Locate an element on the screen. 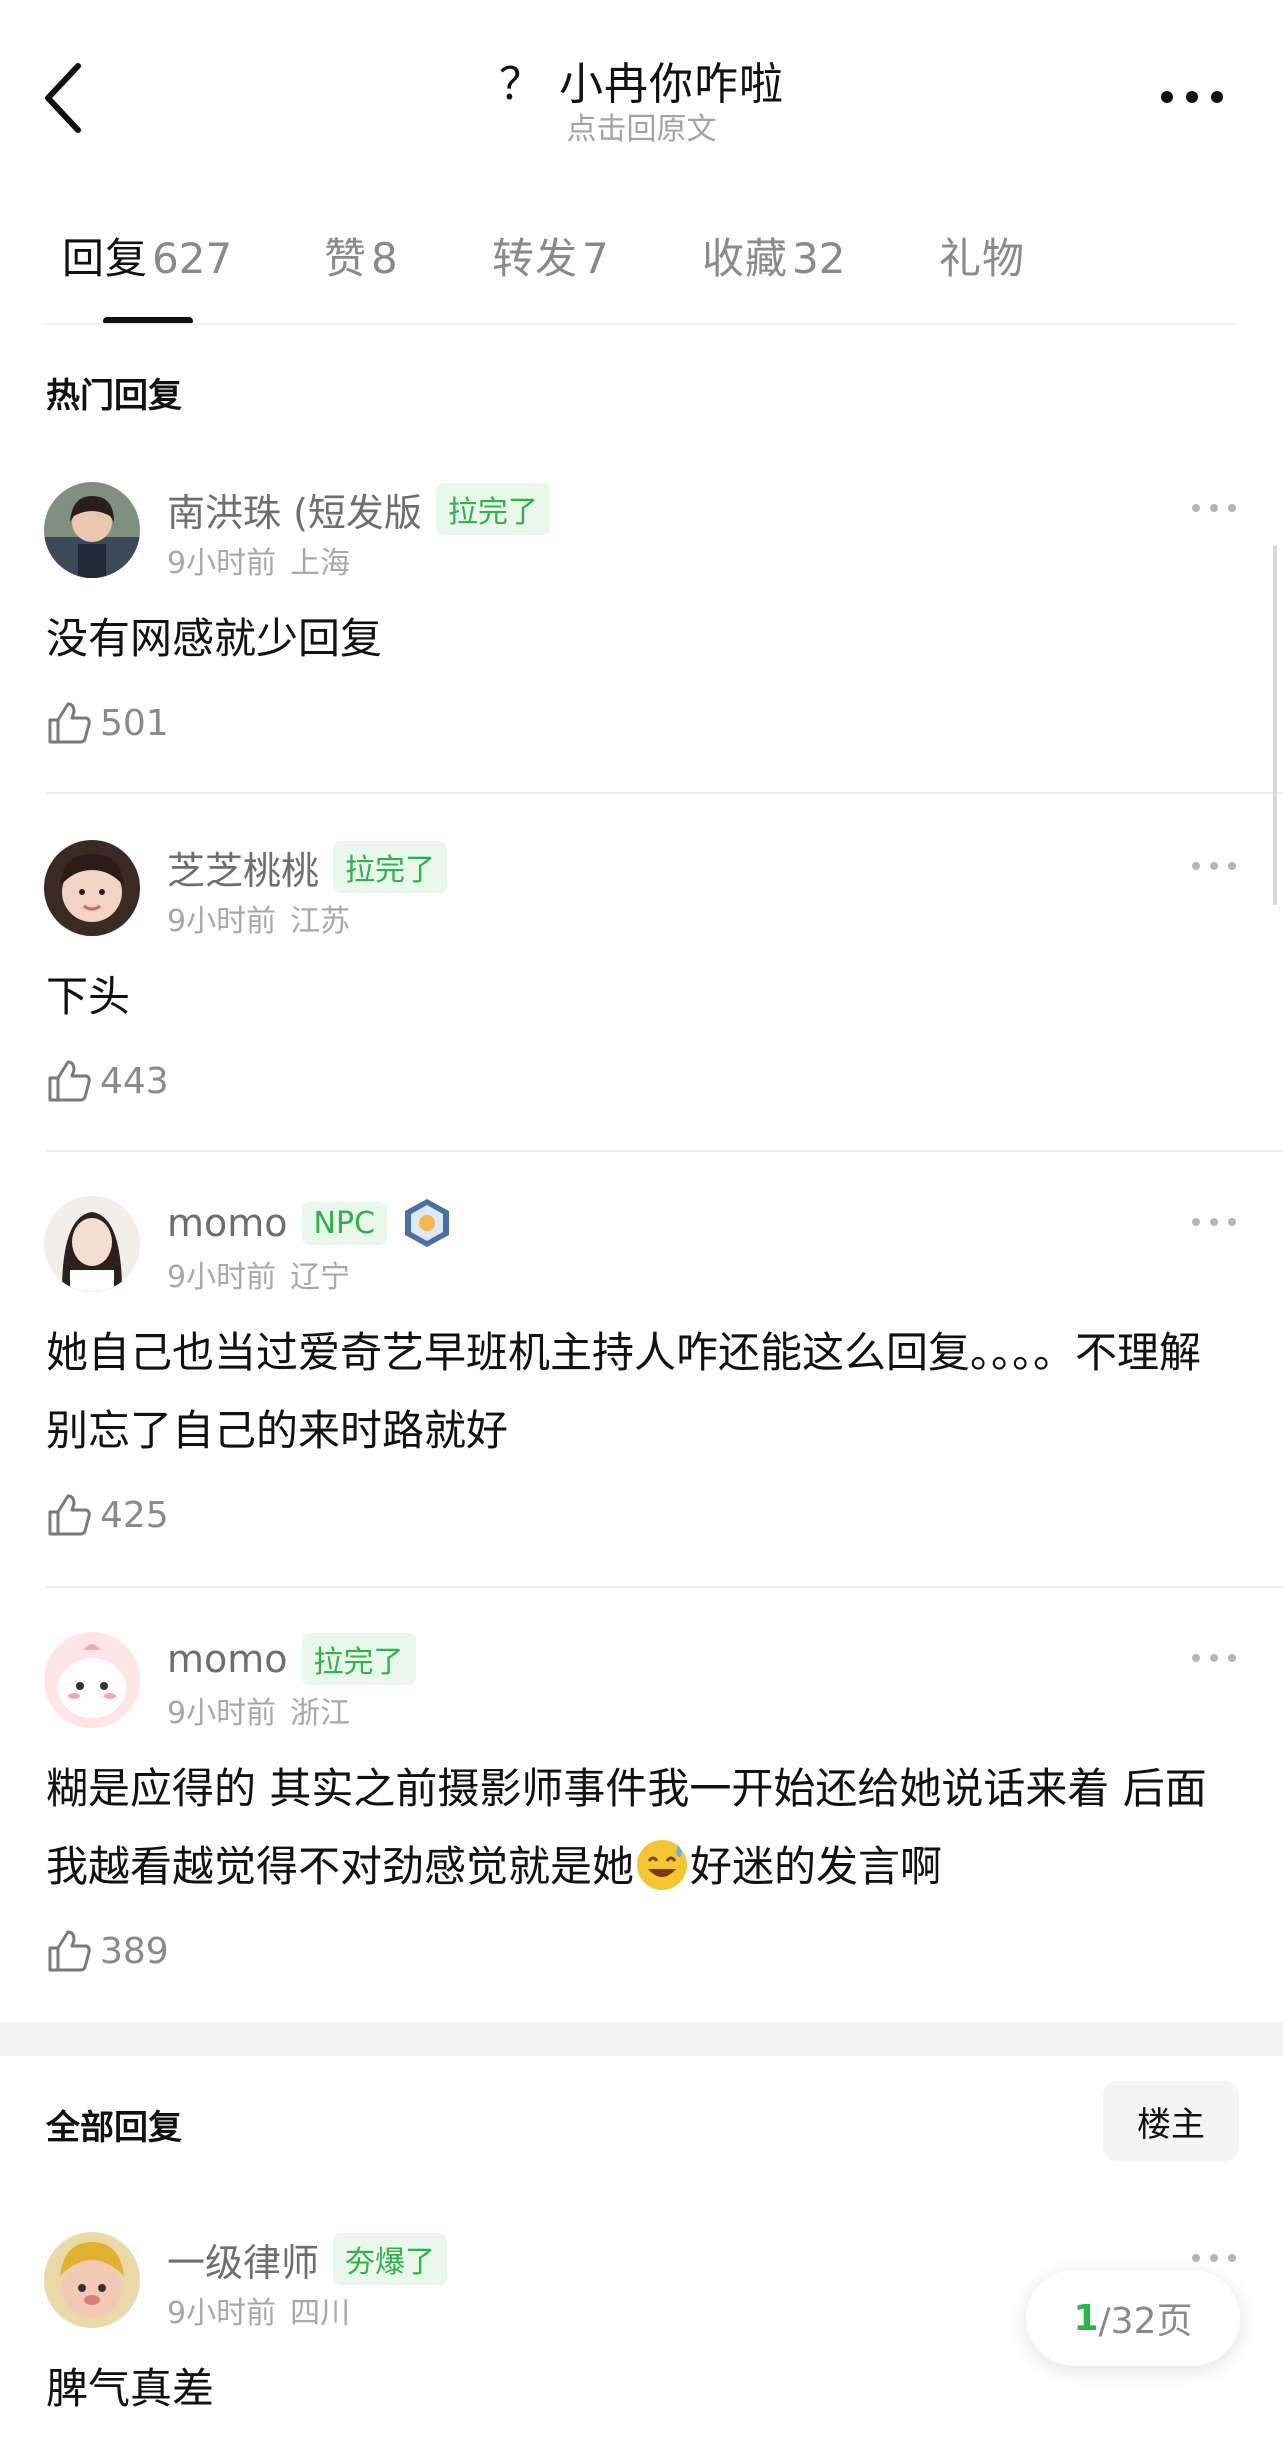 The image size is (1283, 2441). comment-item: 南洪珠 (短发版 拉完了 9小时前 上海 没有网感就少回复 501 is located at coordinates (641, 637).